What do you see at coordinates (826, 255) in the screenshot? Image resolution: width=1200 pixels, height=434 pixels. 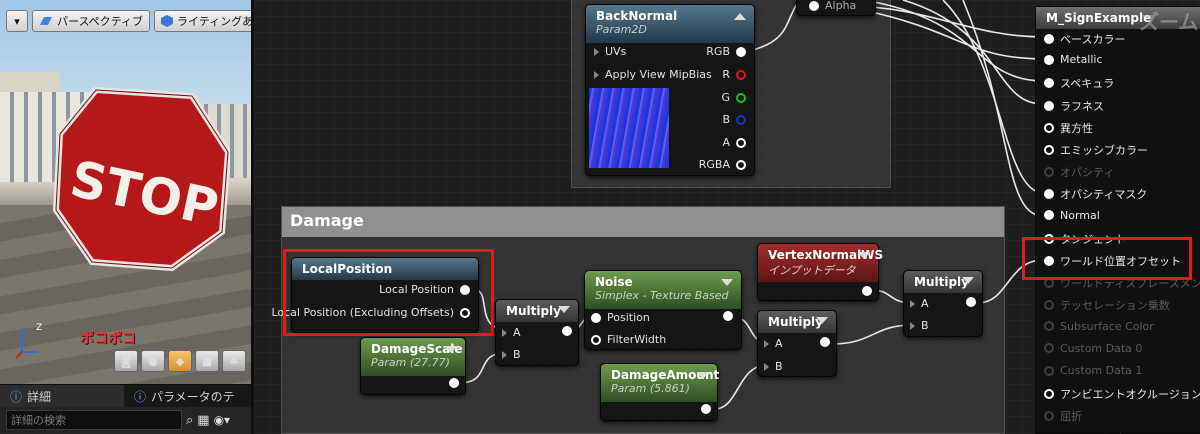 I see `node-title: VertexNormalWS` at bounding box center [826, 255].